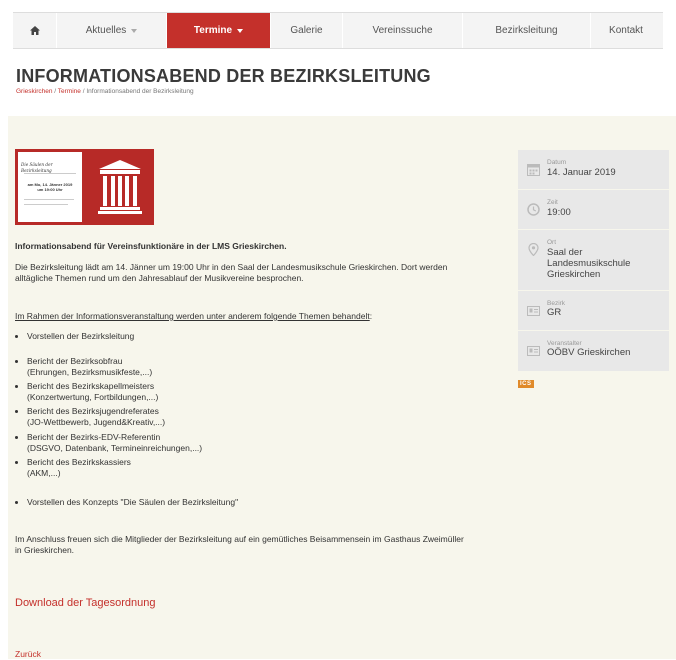 The image size is (676, 660). What do you see at coordinates (90, 372) in the screenshot?
I see `list-item-subline: (Ehrungen, Bezirksmusikfeste,...)` at bounding box center [90, 372].